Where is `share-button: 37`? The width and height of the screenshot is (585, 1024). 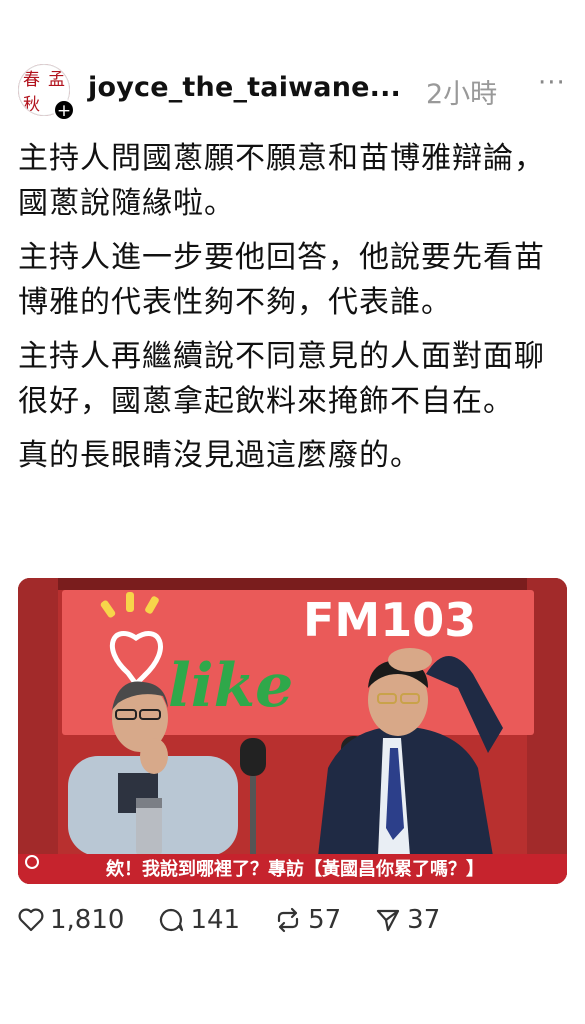
share-button: 37 is located at coordinates (407, 920).